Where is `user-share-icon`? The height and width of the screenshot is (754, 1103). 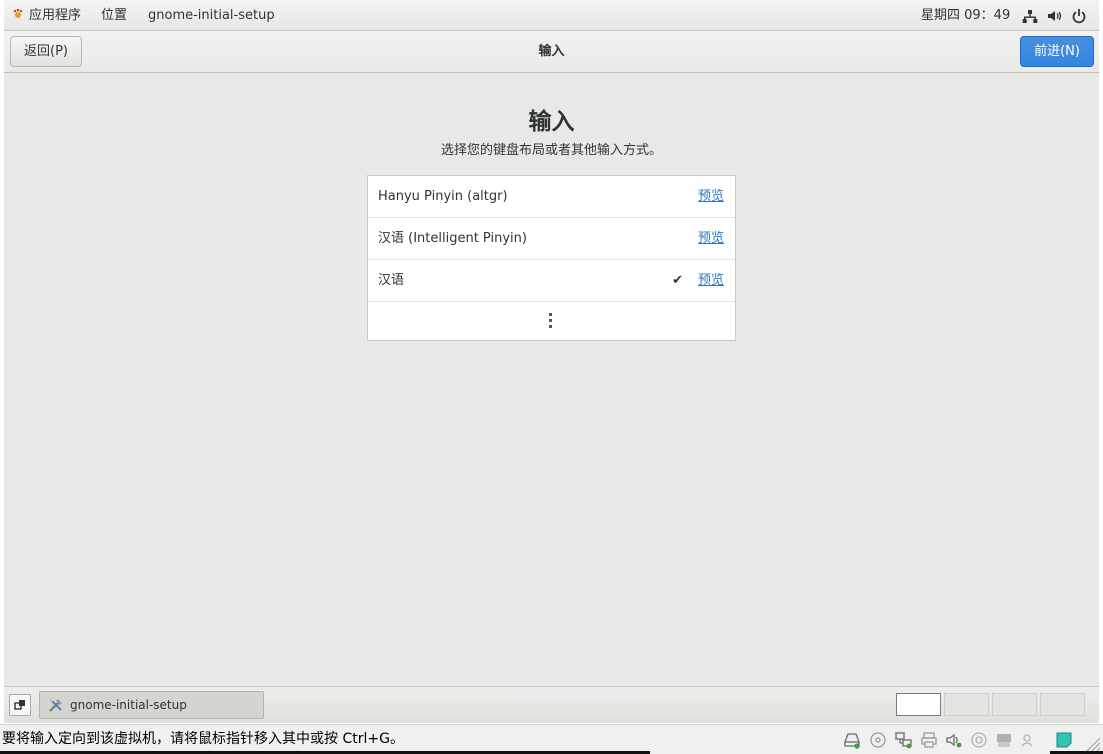 user-share-icon is located at coordinates (1029, 740).